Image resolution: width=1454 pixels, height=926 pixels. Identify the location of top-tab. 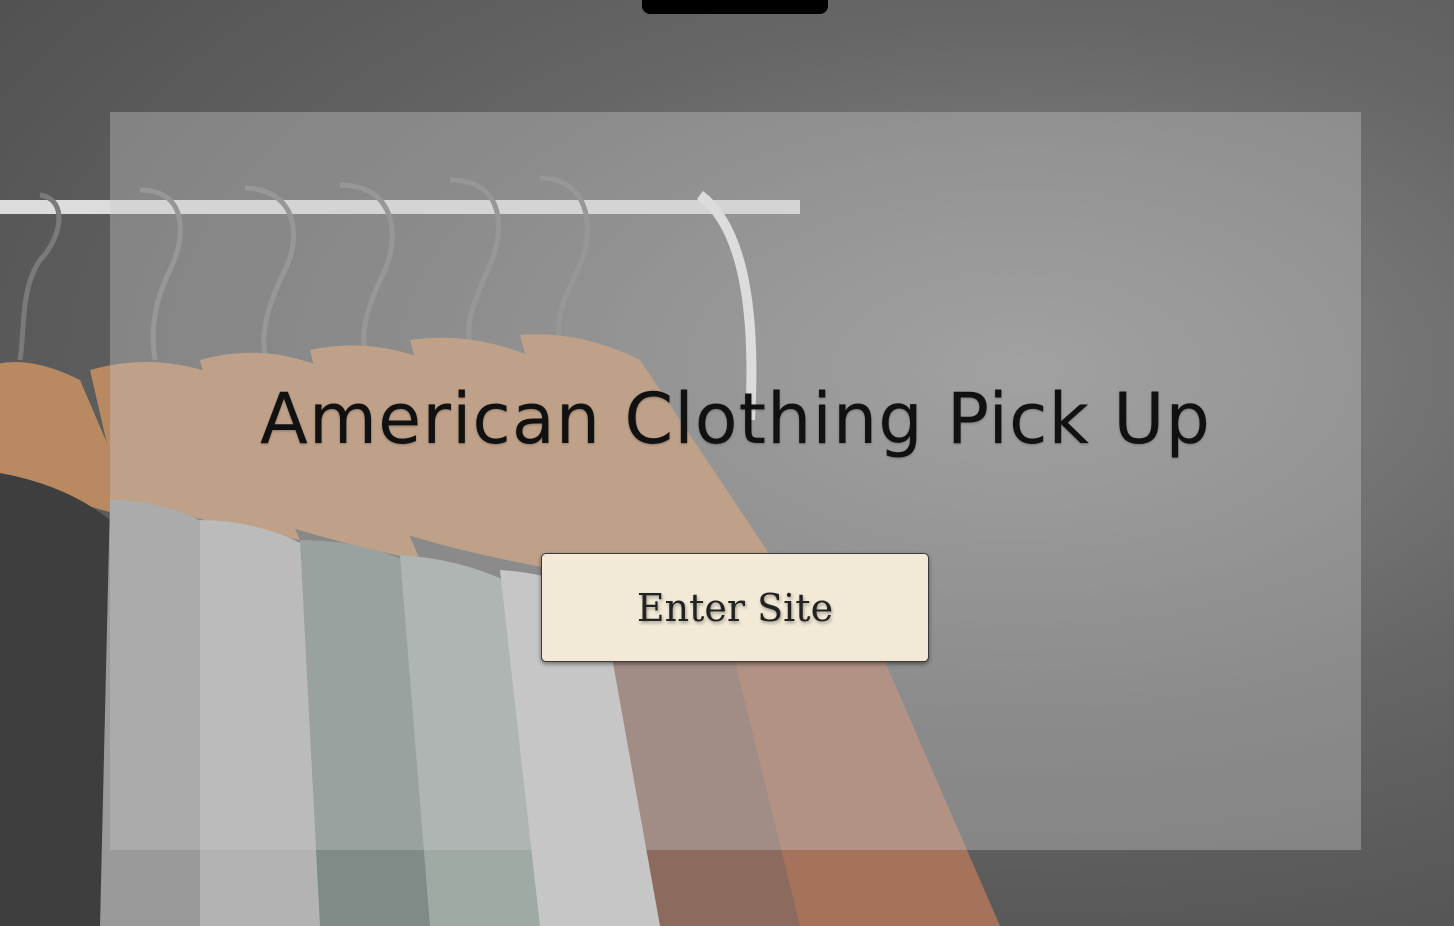
(735, 7).